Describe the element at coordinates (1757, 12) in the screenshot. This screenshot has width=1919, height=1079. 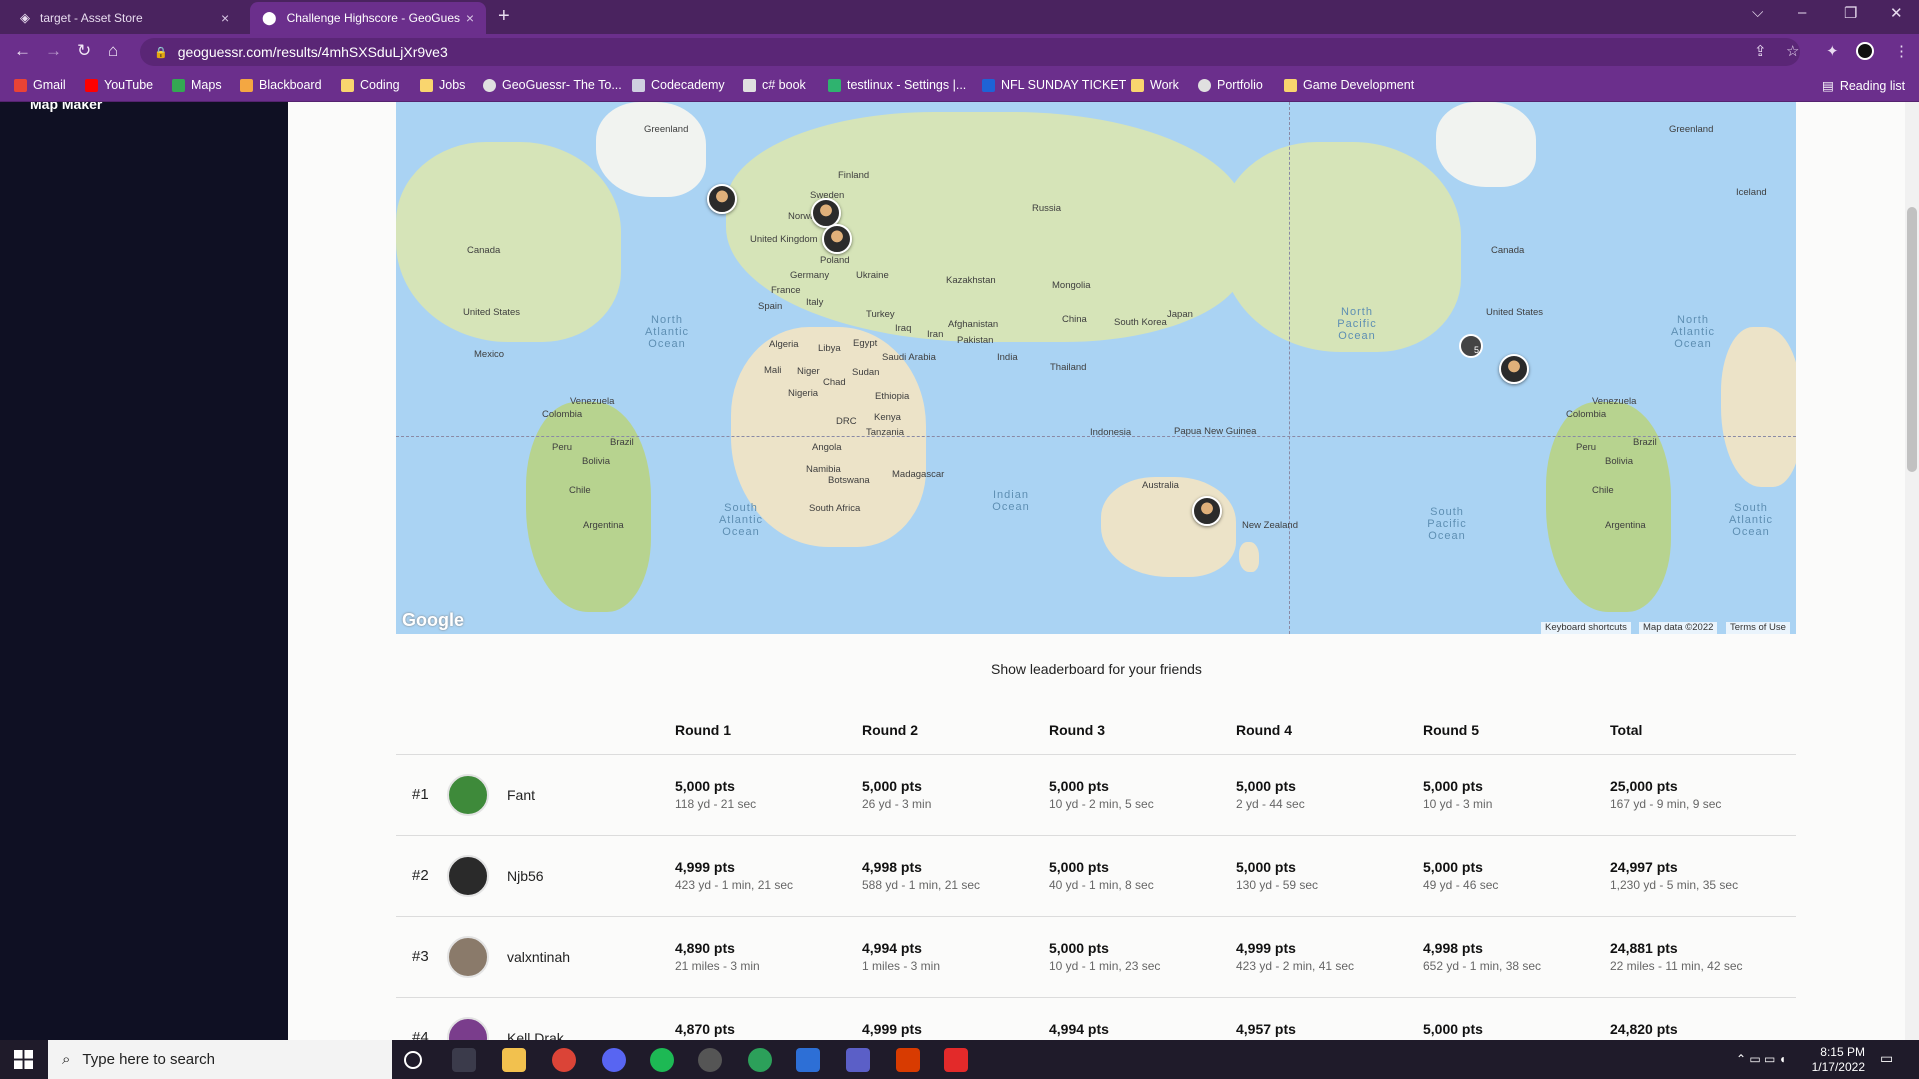
I see `tab-search-icon: ⌵` at that location.